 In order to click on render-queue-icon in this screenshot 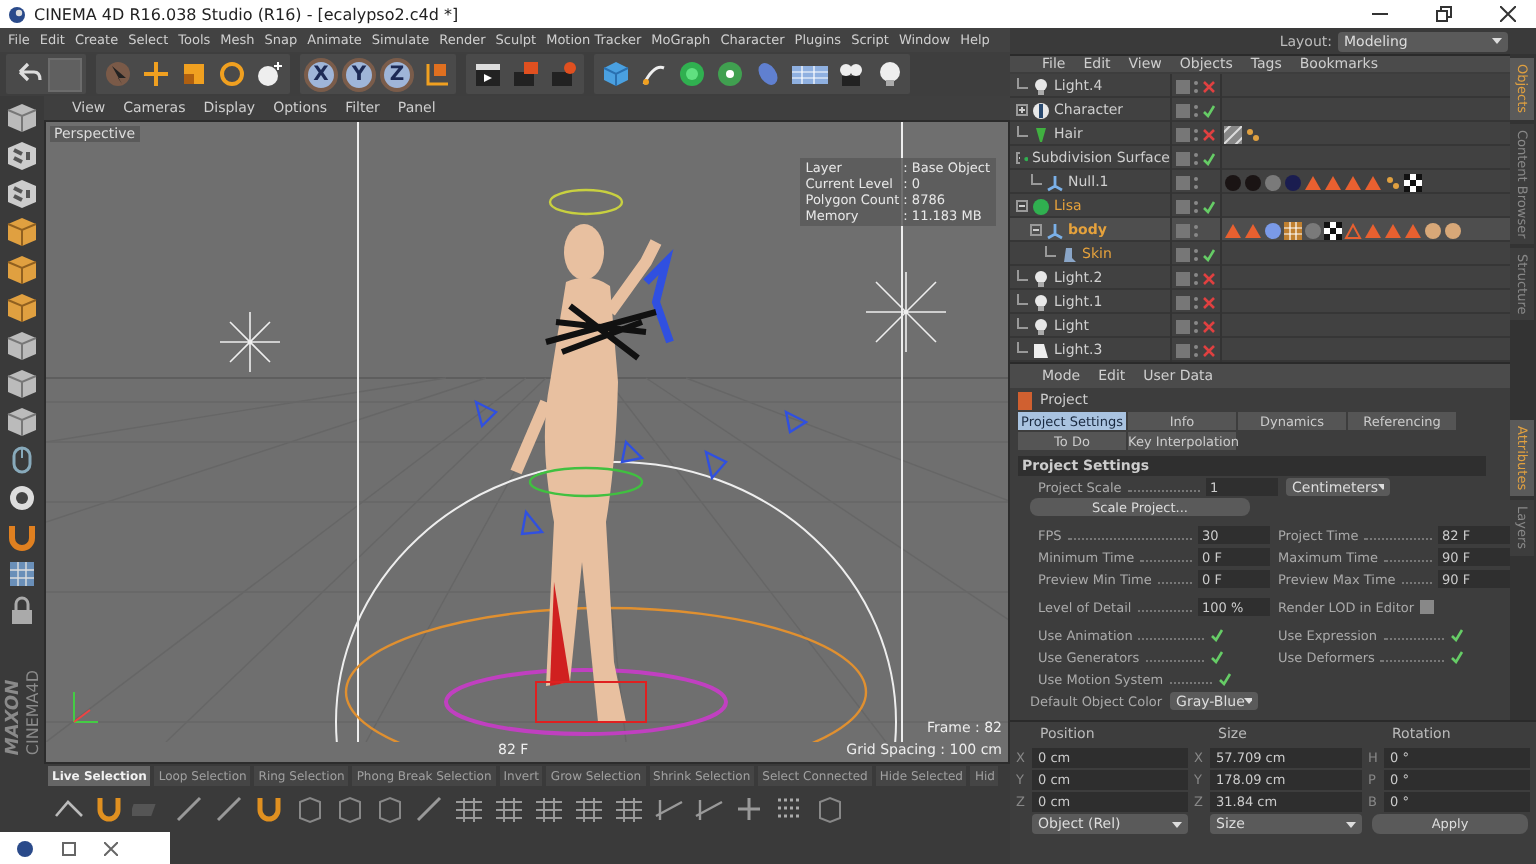, I will do `click(525, 74)`.